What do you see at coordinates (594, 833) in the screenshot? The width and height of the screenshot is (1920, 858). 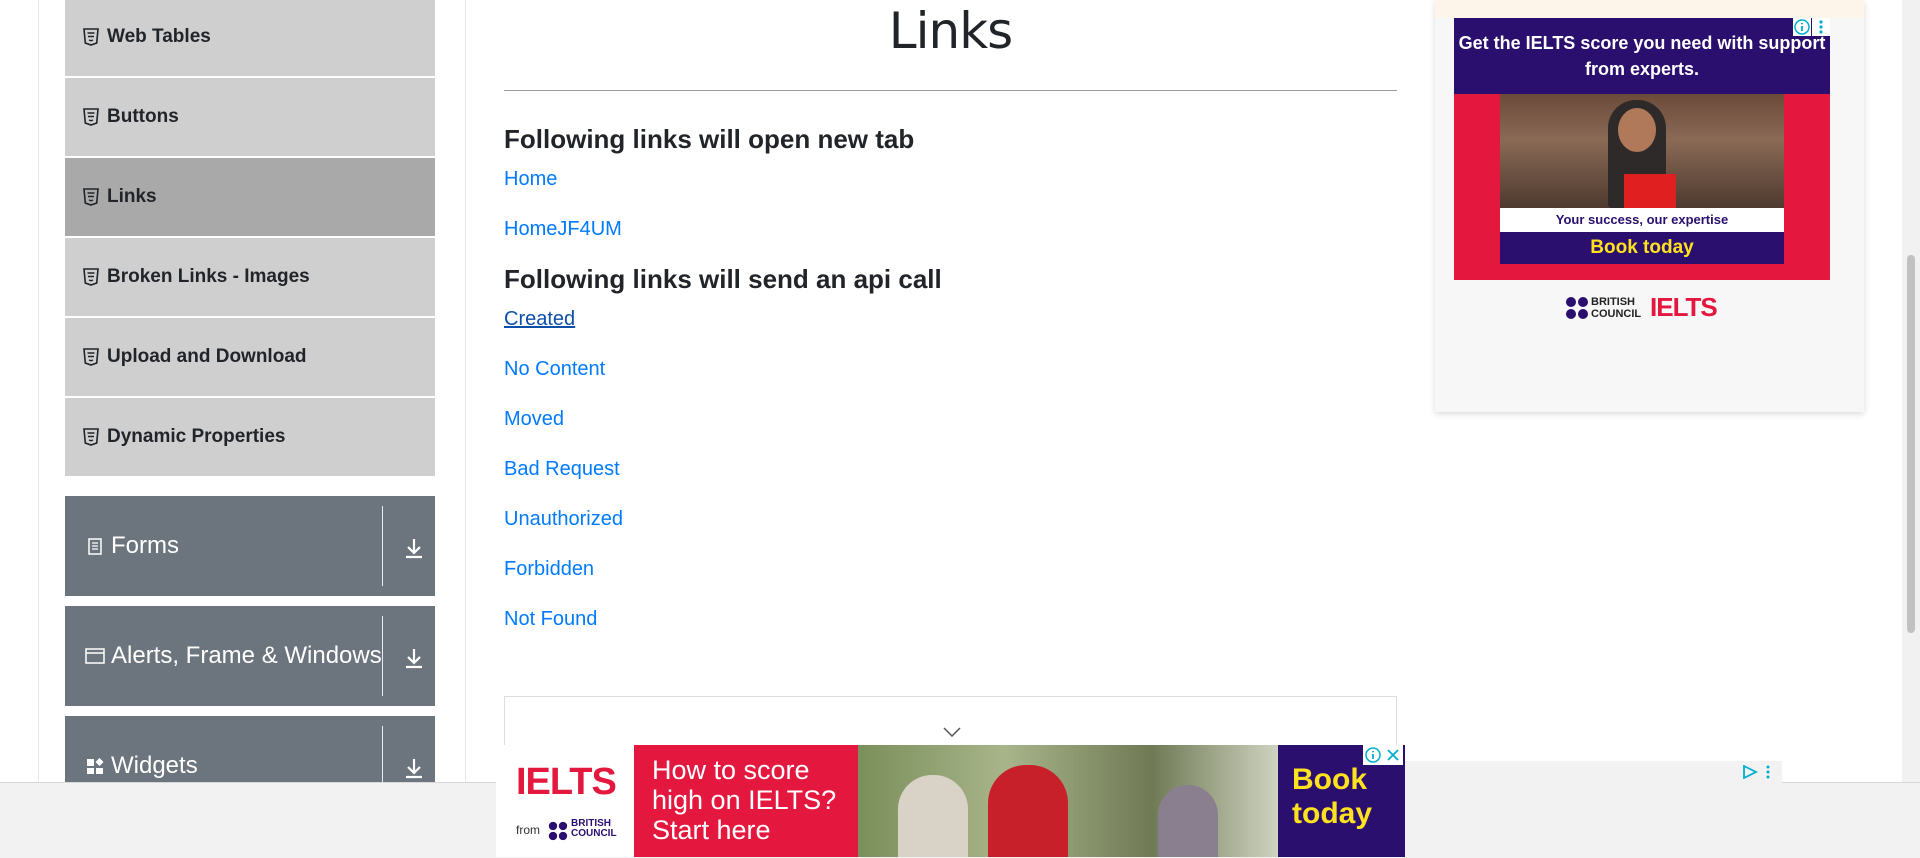 I see `banner-sponsor-line-2: COUNCIL` at bounding box center [594, 833].